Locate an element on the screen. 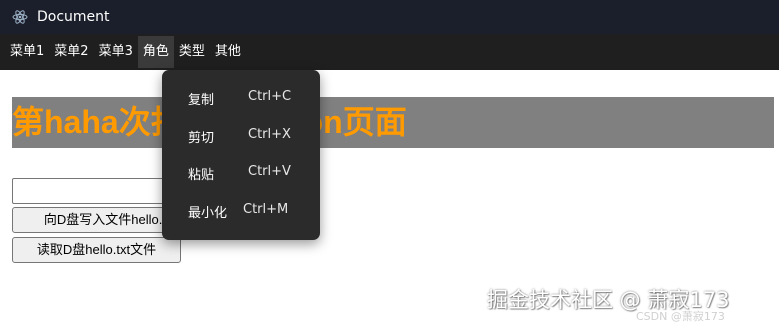 The image size is (779, 327). read-file-button: 读取D盘hello.txt文件 is located at coordinates (96, 250).